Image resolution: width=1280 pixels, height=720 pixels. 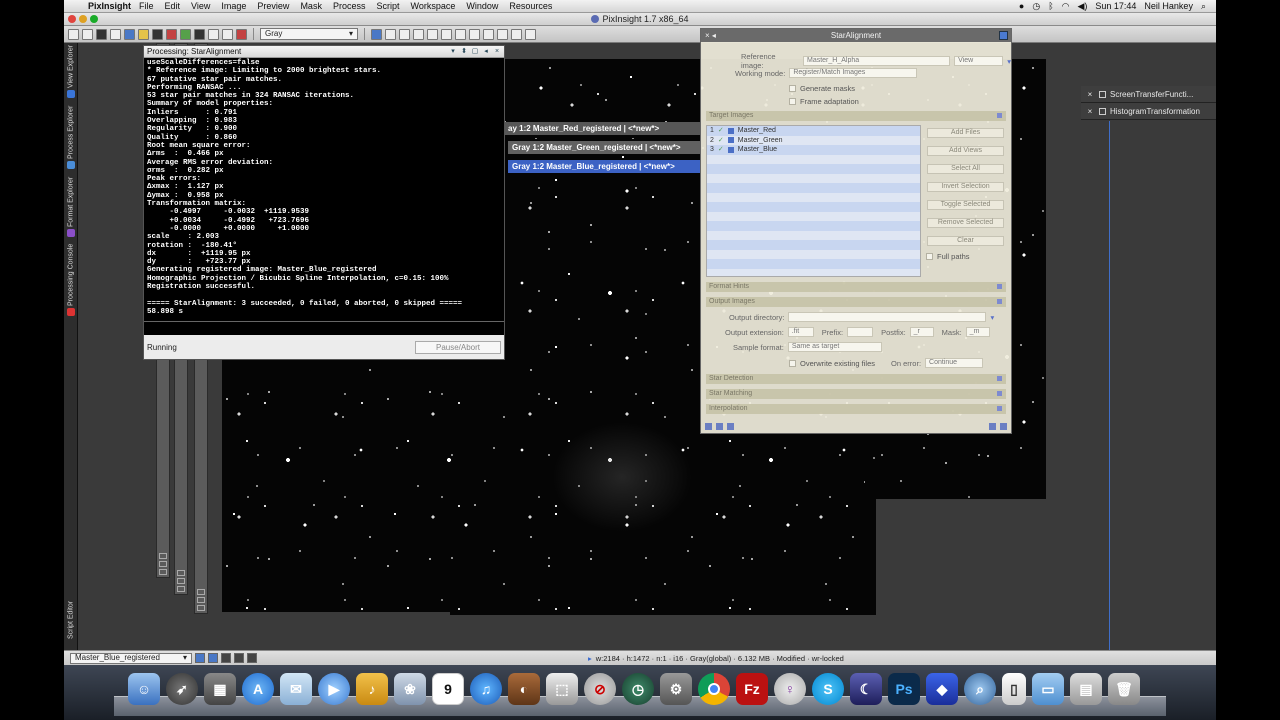 What do you see at coordinates (676, 689) in the screenshot?
I see `system-preferences-icon: ⚙` at bounding box center [676, 689].